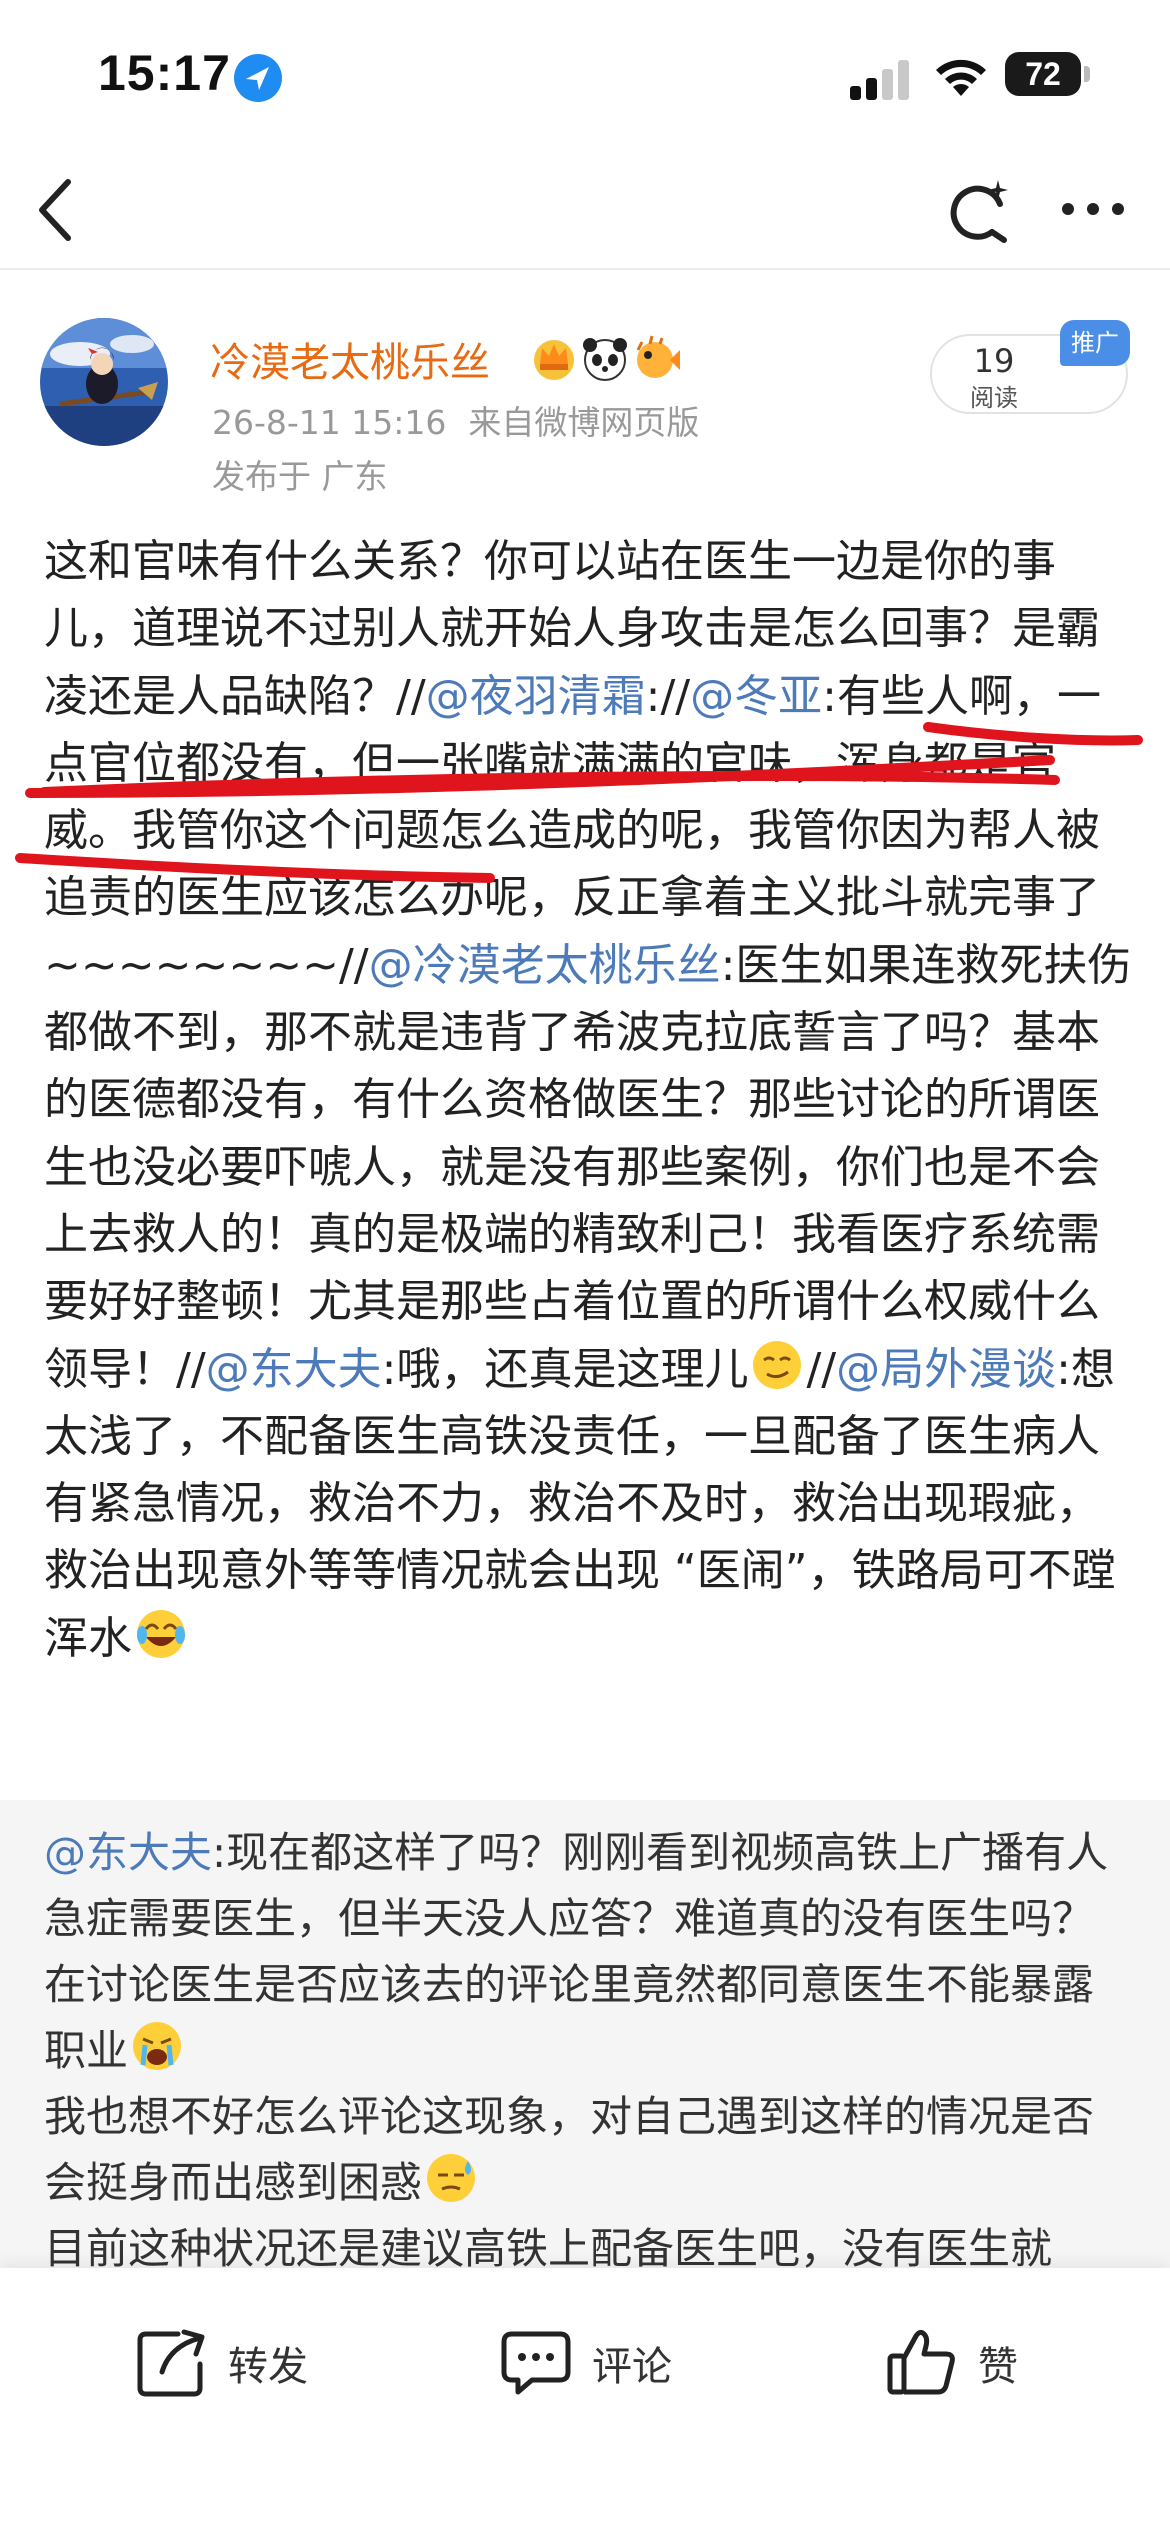 Image resolution: width=1170 pixels, height=2532 pixels. I want to click on pufferfish-badge-icon, so click(658, 356).